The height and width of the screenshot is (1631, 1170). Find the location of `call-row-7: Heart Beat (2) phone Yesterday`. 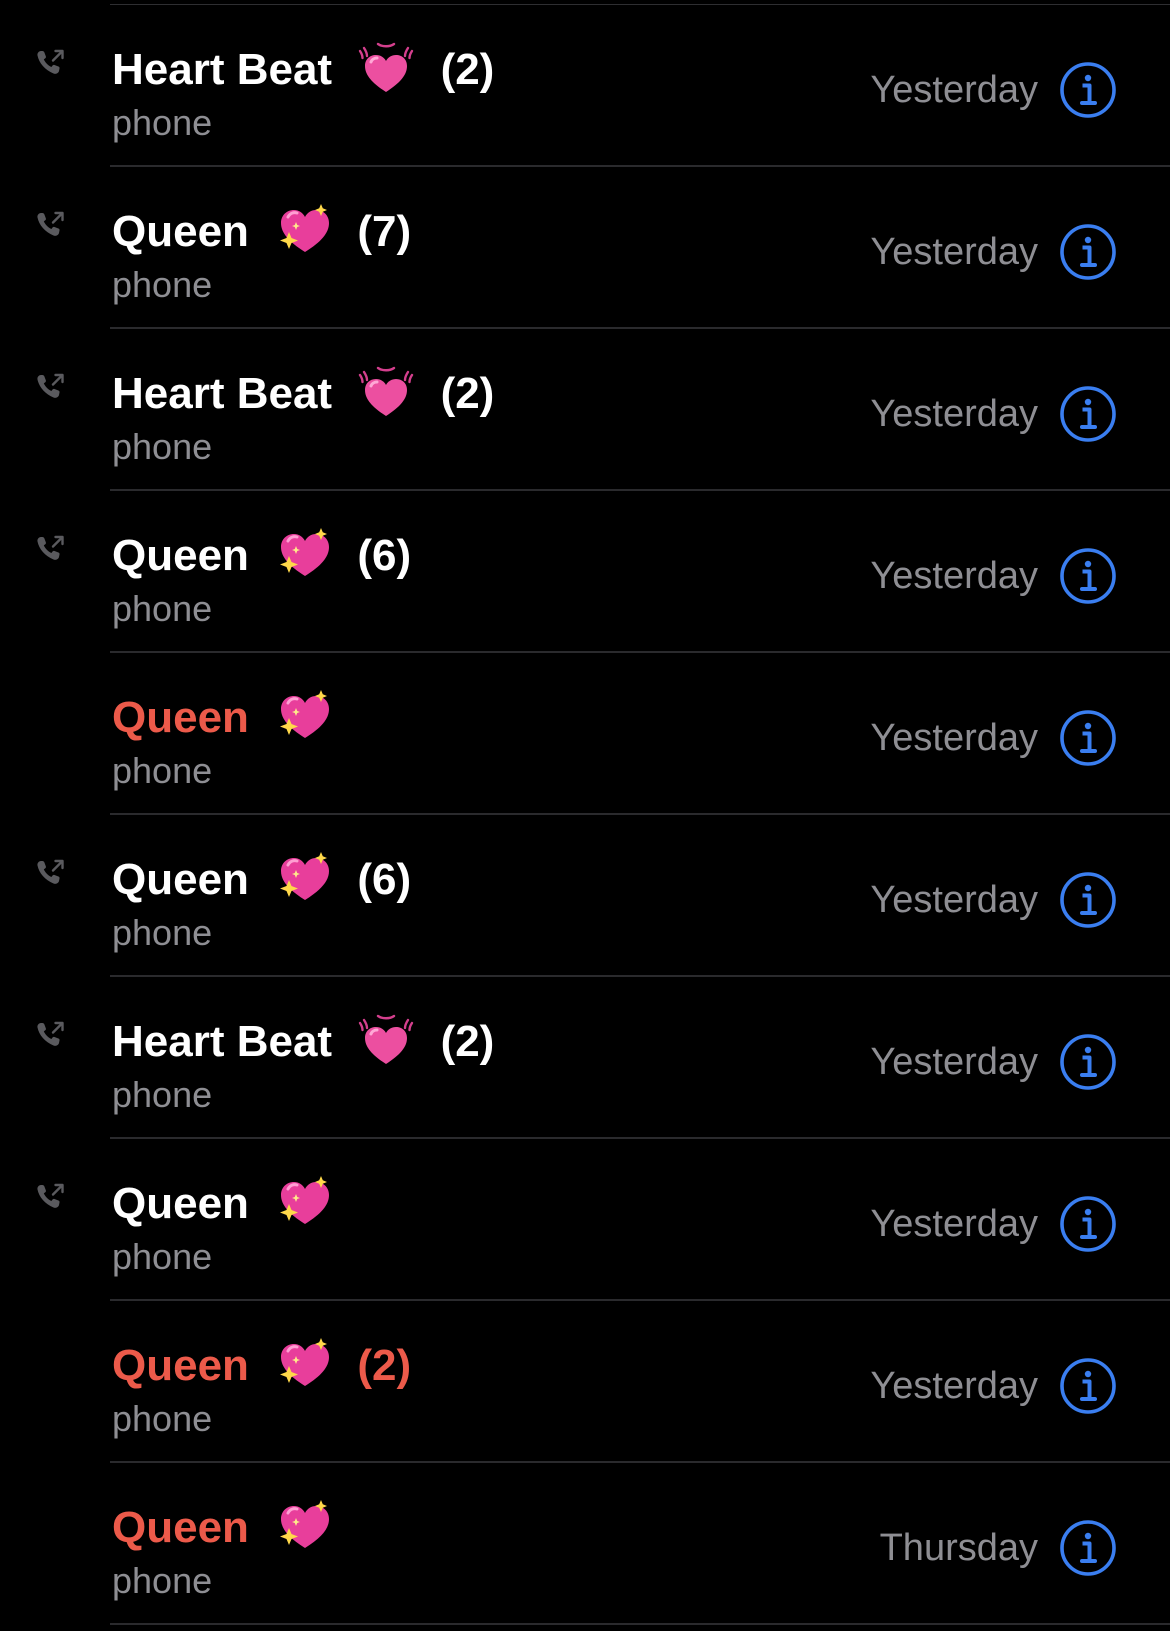

call-row-7: Heart Beat (2) phone Yesterday is located at coordinates (585, 1058).